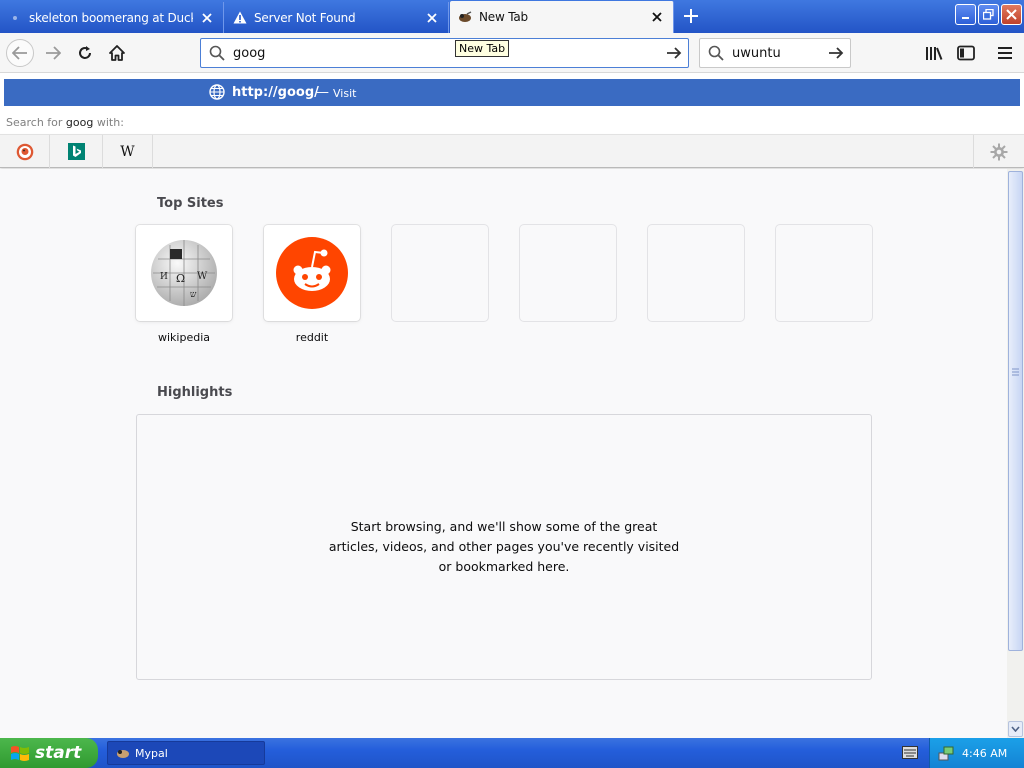  I want to click on clock: 4:46 AM, so click(984, 753).